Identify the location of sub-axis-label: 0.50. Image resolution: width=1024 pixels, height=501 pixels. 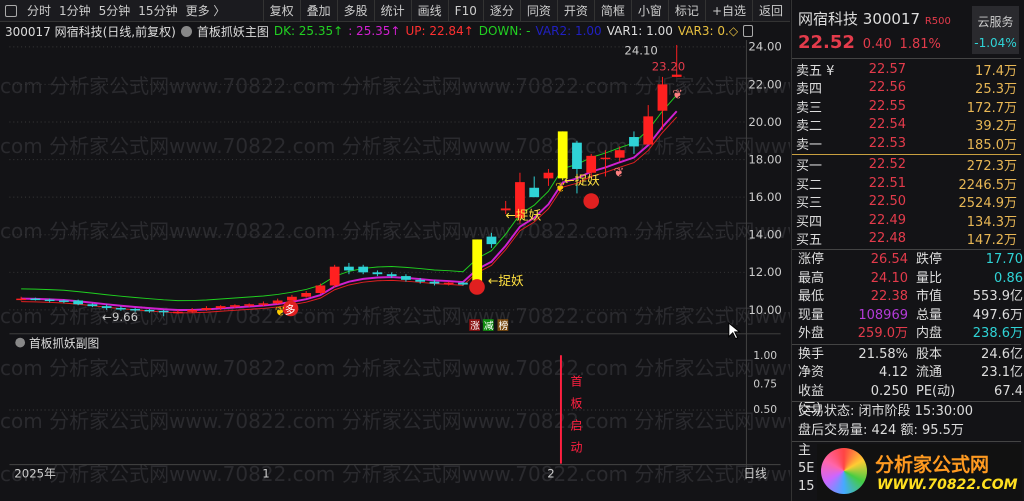
(765, 409).